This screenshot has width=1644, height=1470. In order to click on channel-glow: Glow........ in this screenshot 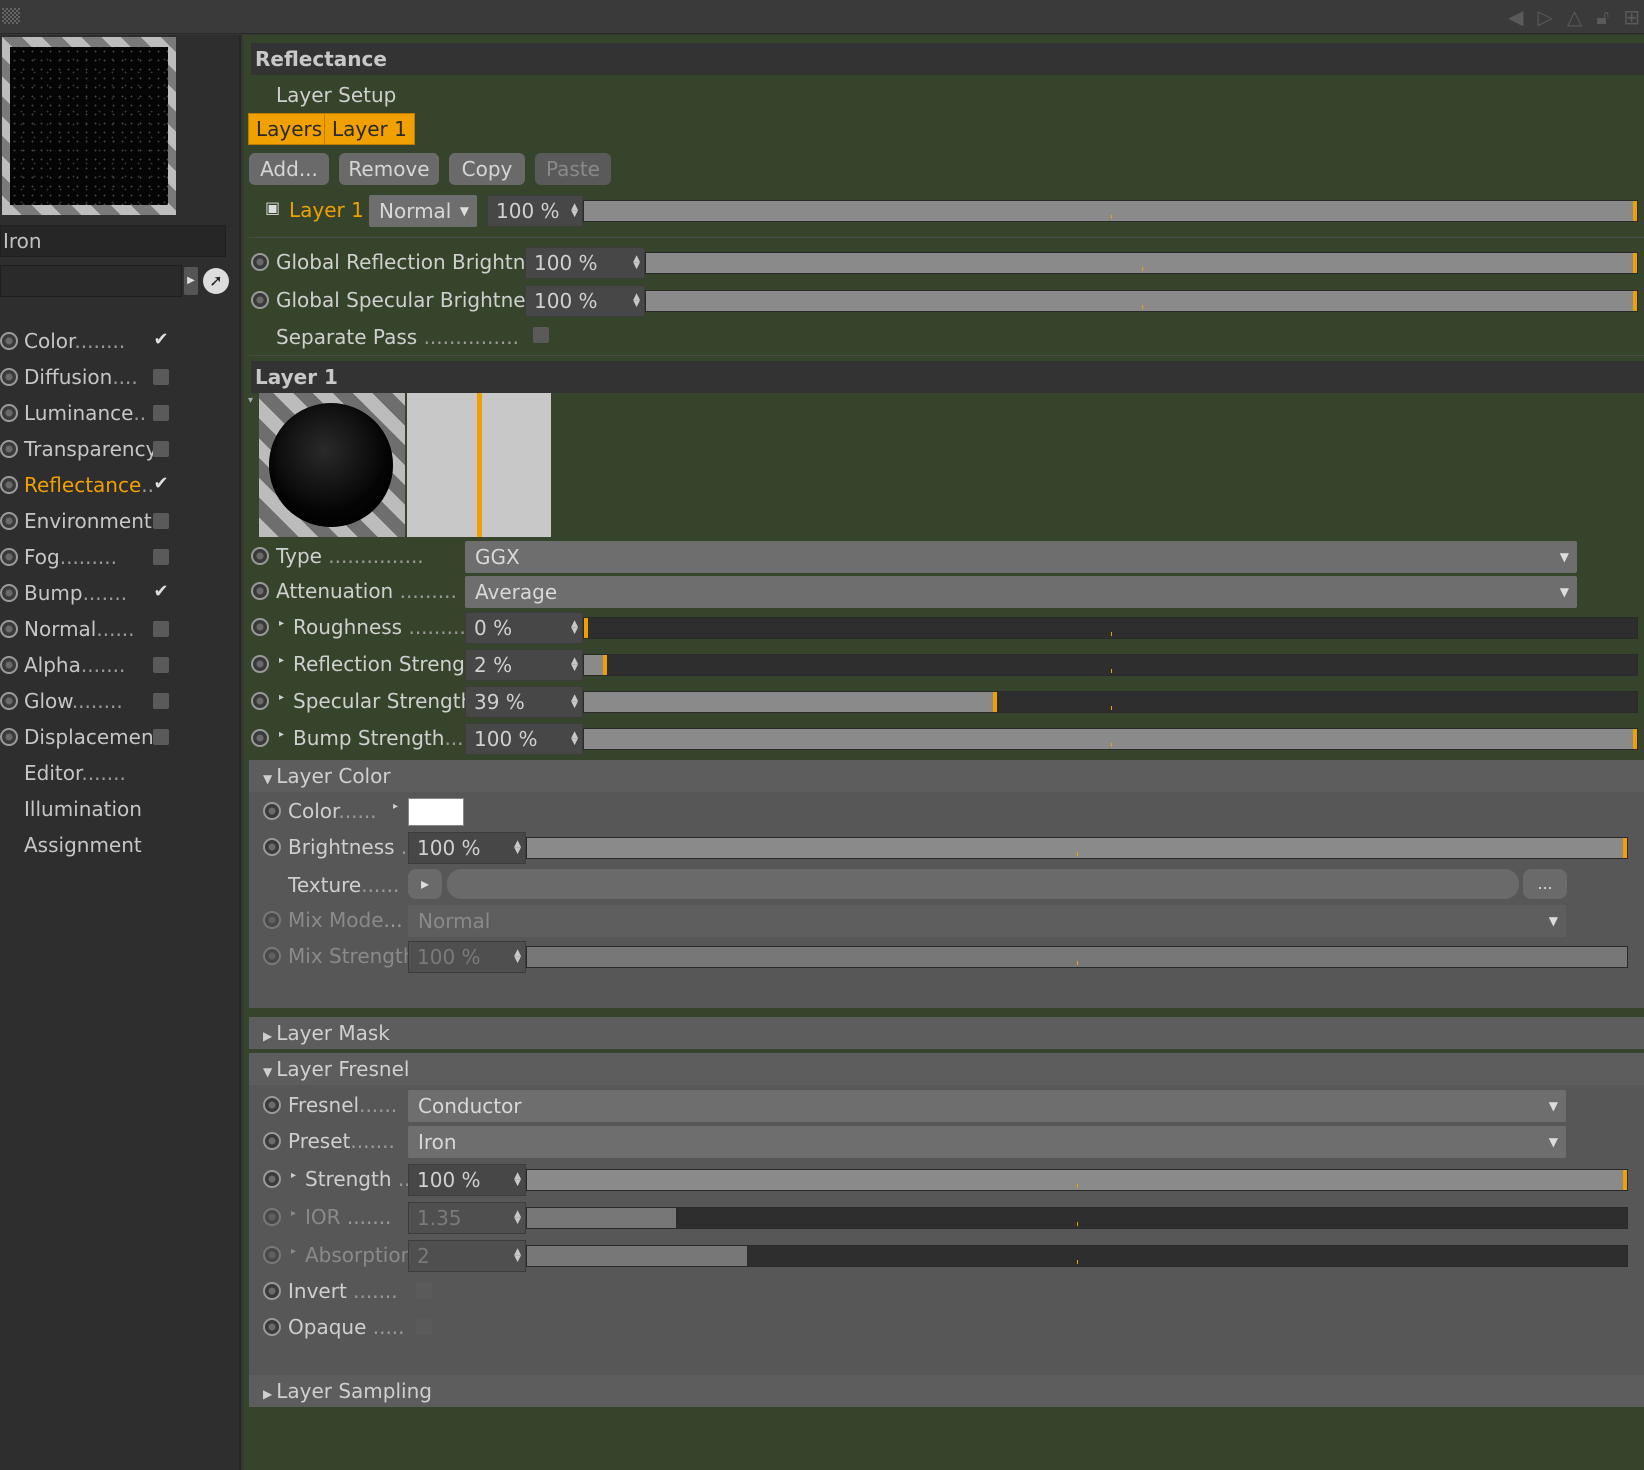, I will do `click(120, 701)`.